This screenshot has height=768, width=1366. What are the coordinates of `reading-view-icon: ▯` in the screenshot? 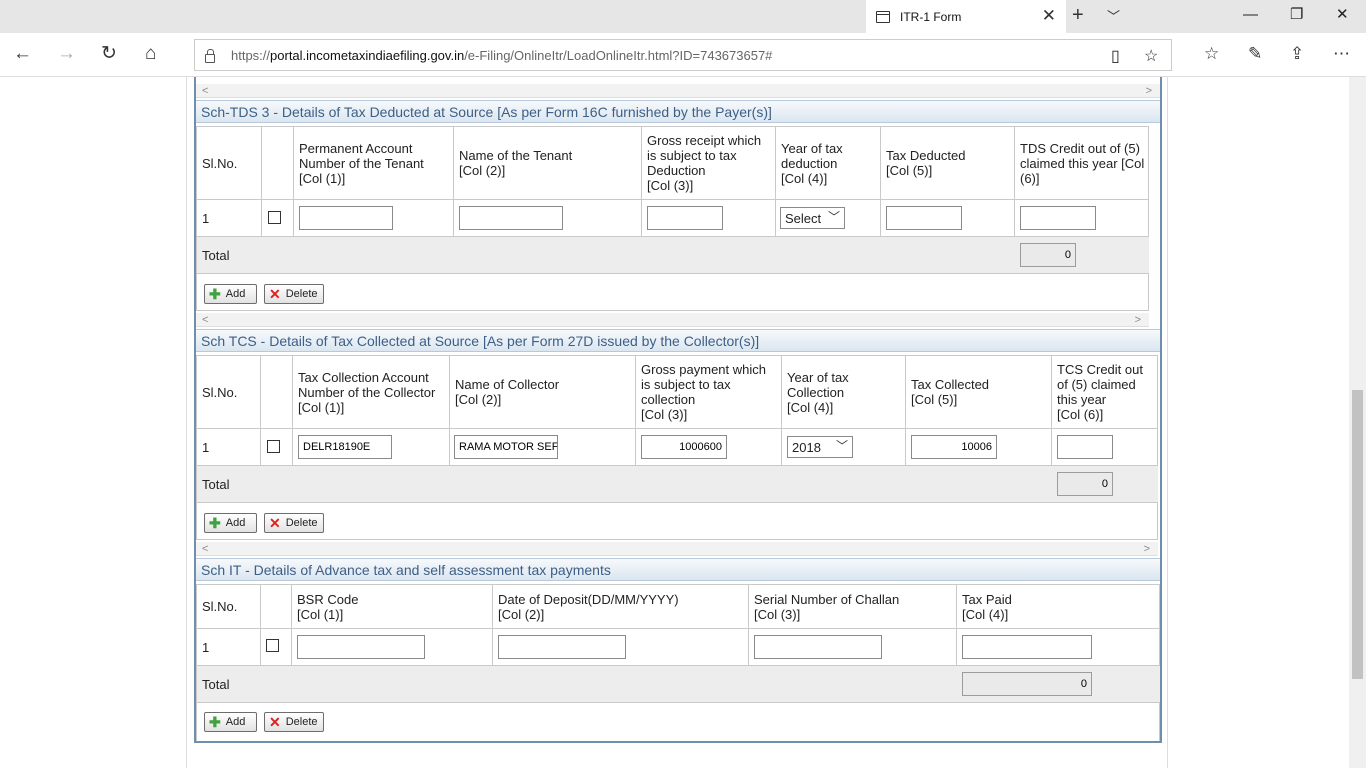 It's located at (1115, 56).